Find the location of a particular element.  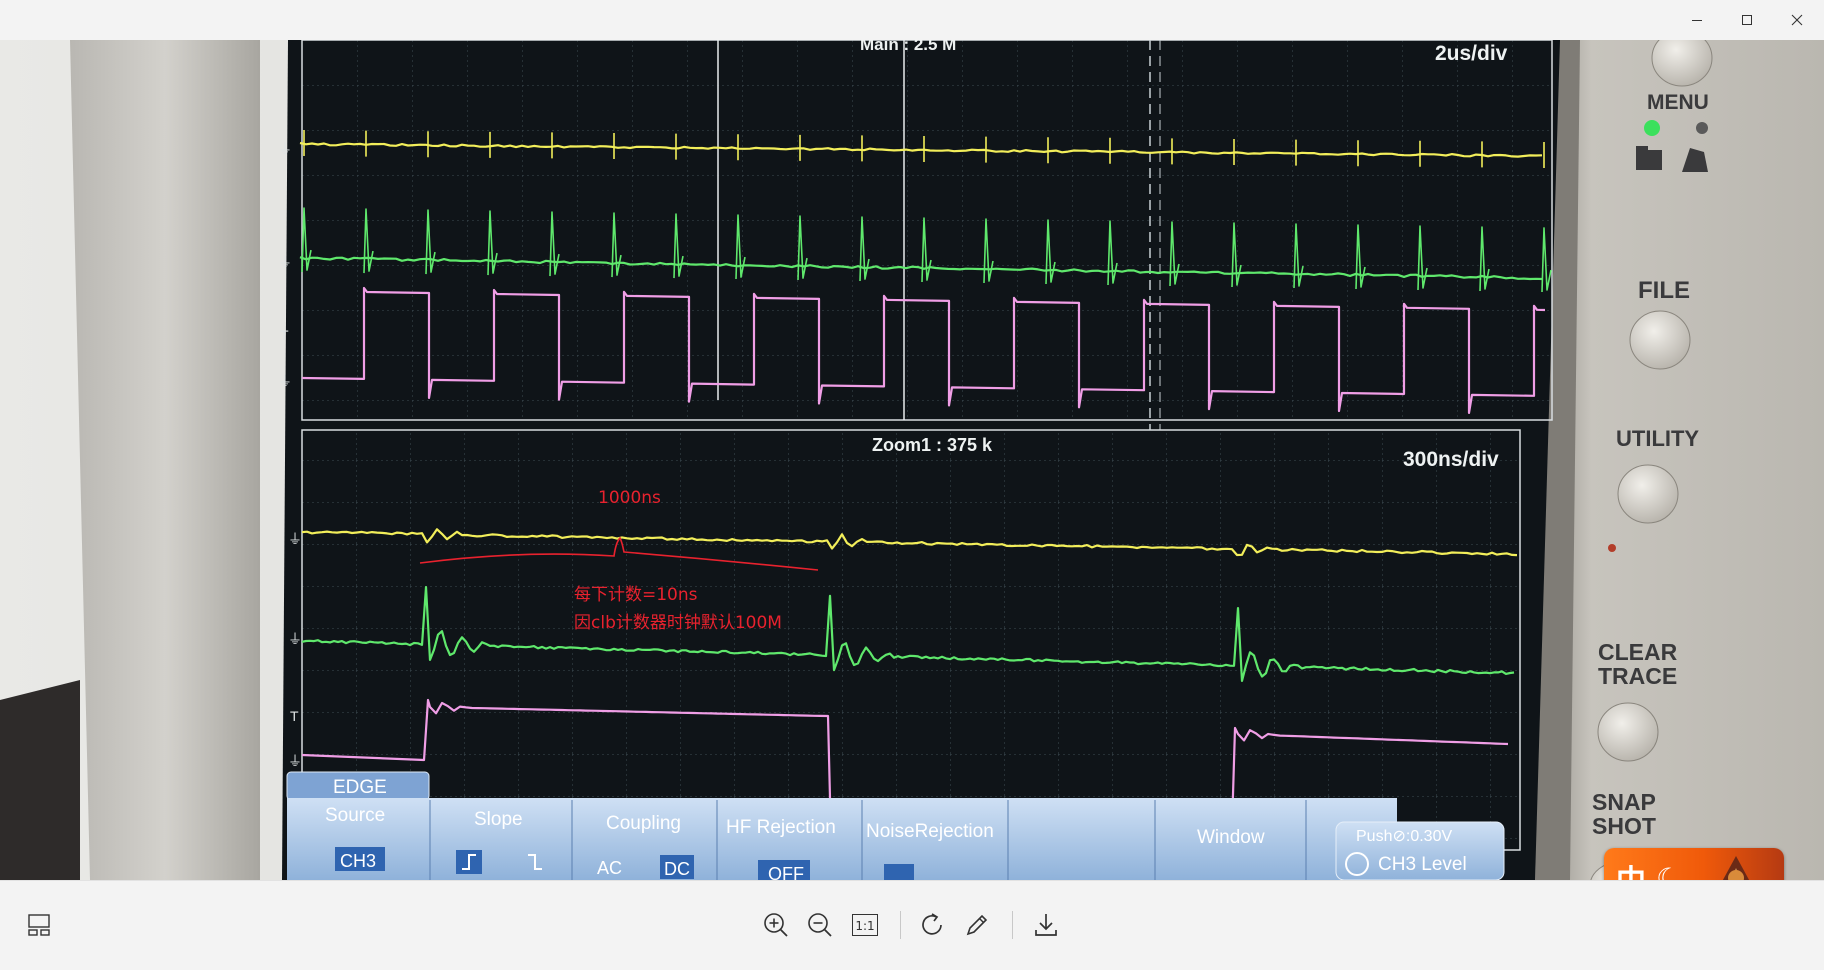

zoom-out-button is located at coordinates (820, 925).